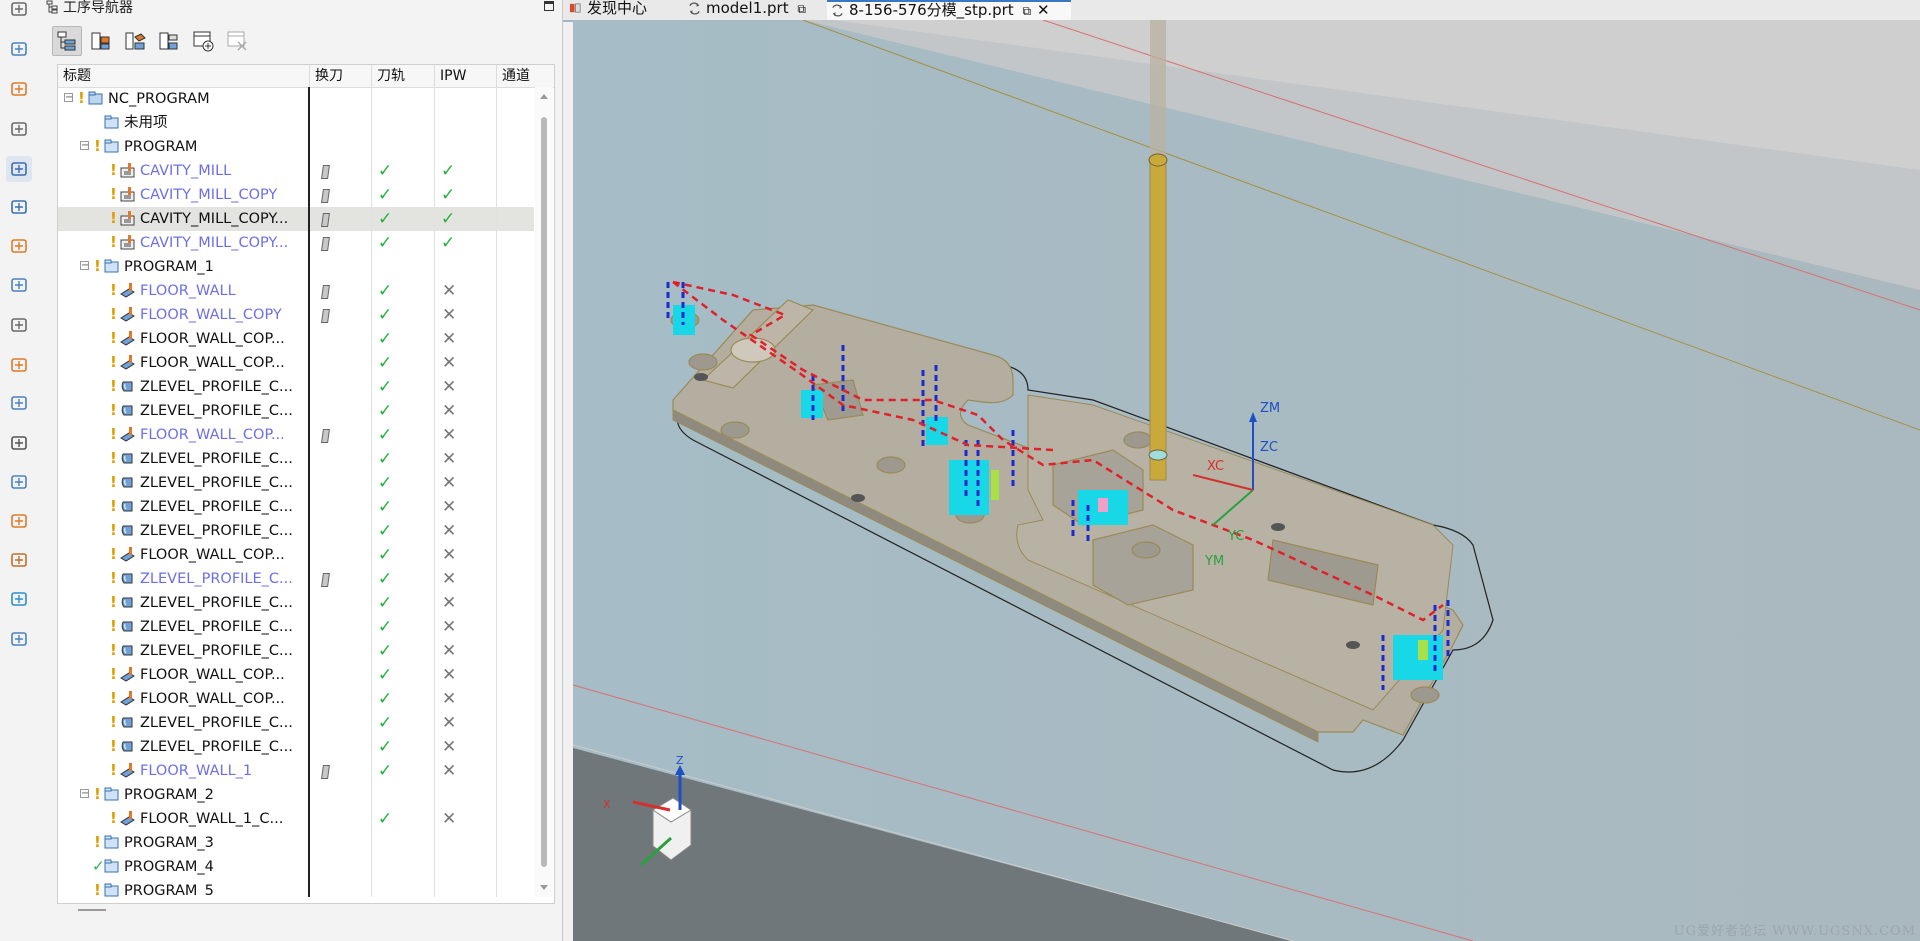 Image resolution: width=1920 pixels, height=941 pixels. I want to click on create-operation-button, so click(203, 41).